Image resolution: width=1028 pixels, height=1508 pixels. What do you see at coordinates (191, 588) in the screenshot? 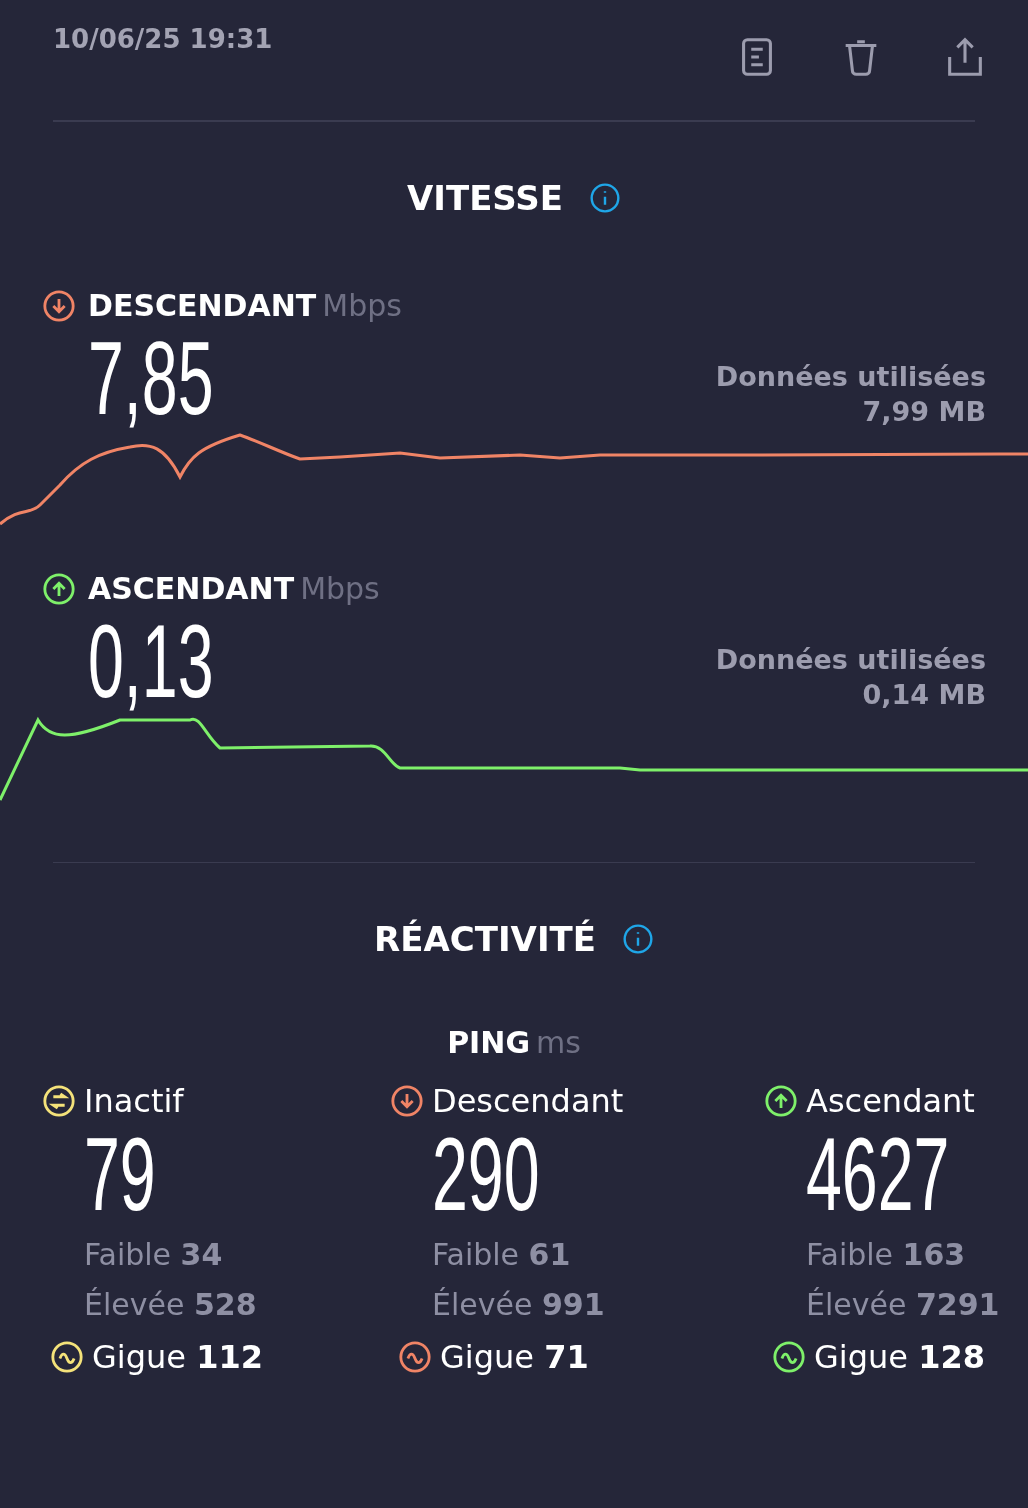
I see `stream-label: ASCENDANT` at bounding box center [191, 588].